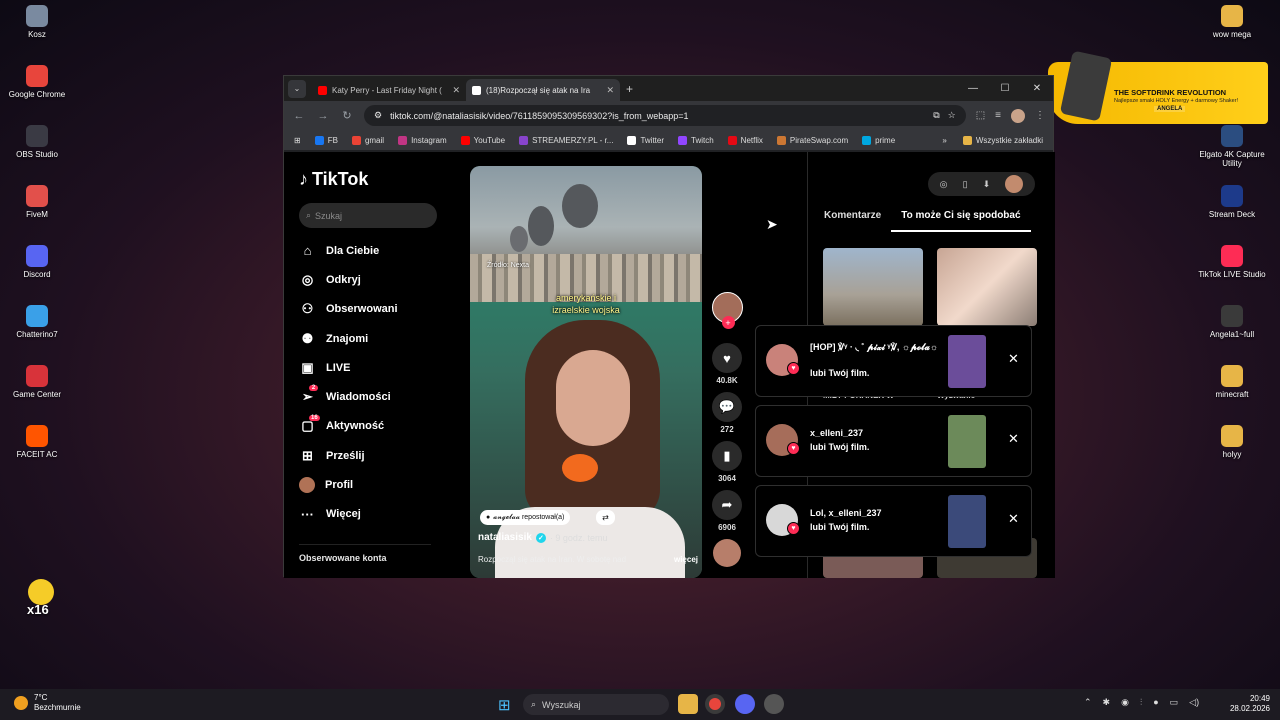 This screenshot has width=1280, height=720. Describe the element at coordinates (696, 140) in the screenshot. I see `bookmark-item: Twitch` at that location.